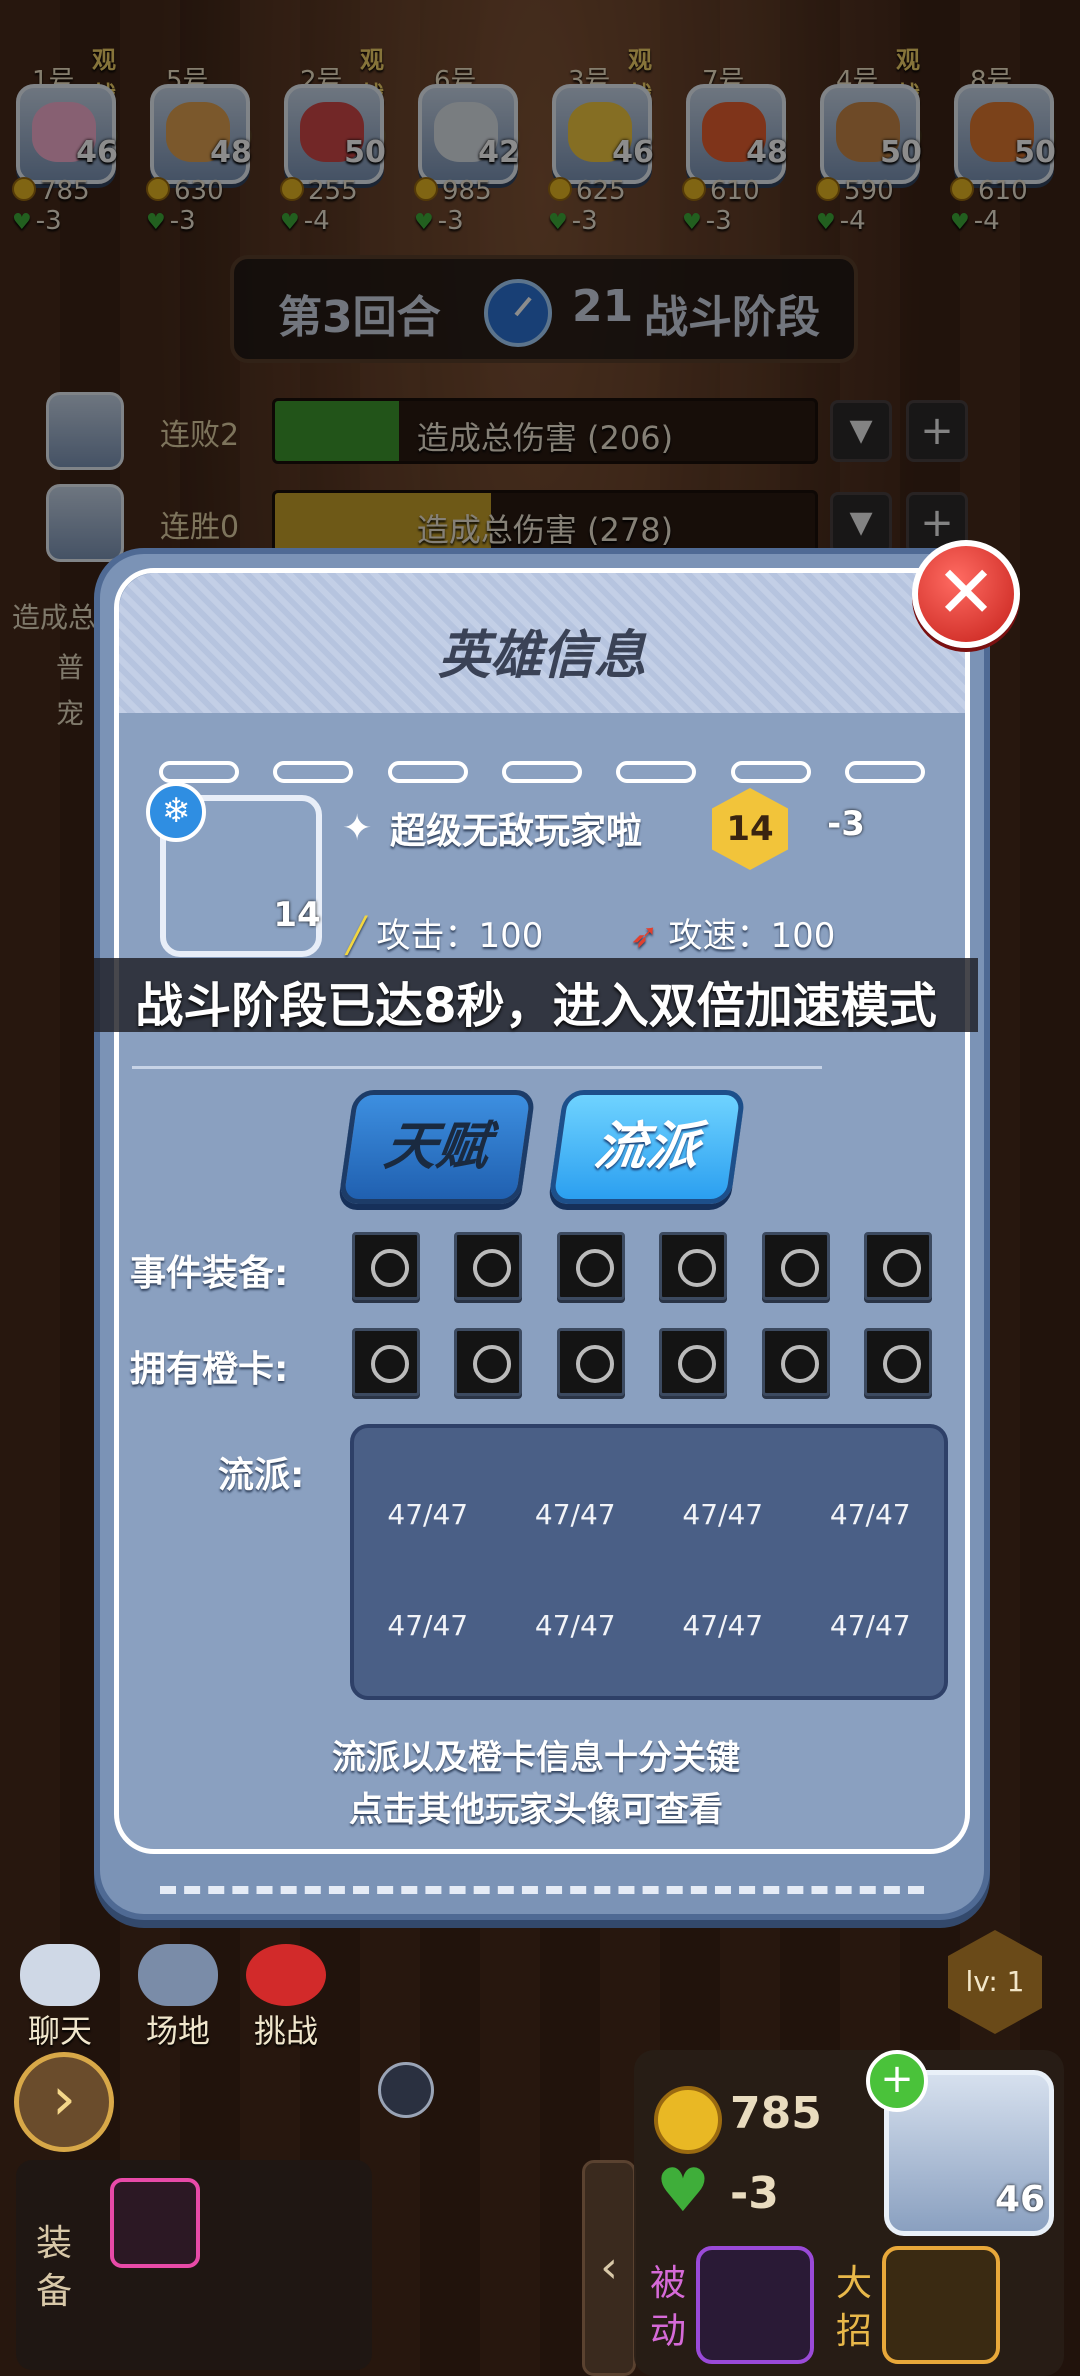 This screenshot has height=2376, width=1080. I want to click on attack-stat: ╱ 攻击：100, so click(444, 932).